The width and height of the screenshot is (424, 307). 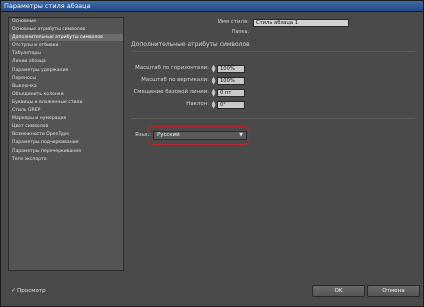 What do you see at coordinates (273, 51) in the screenshot?
I see `section-divider` at bounding box center [273, 51].